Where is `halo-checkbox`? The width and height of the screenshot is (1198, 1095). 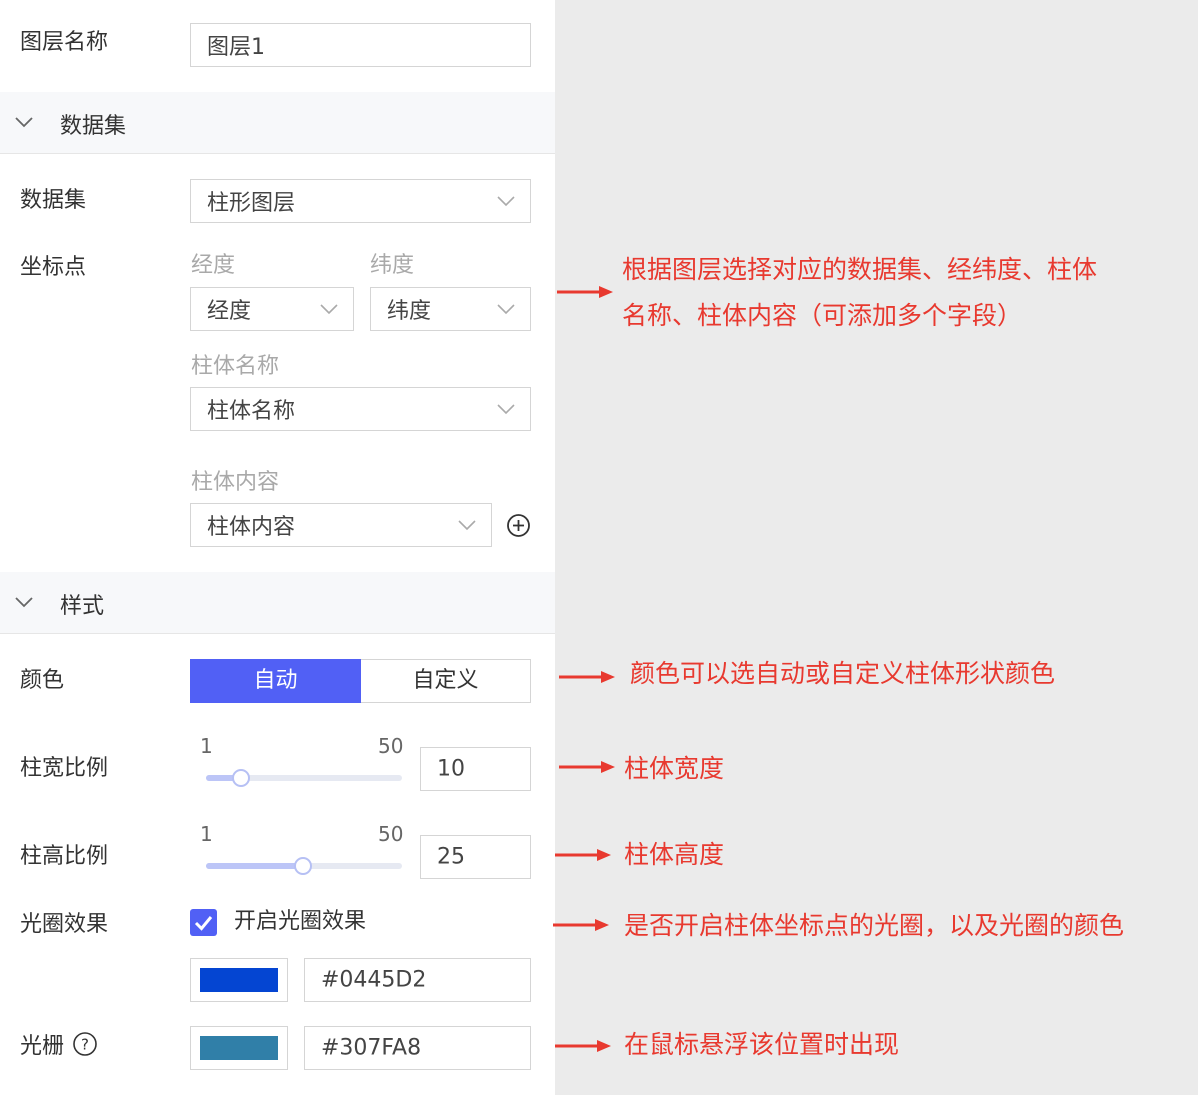
halo-checkbox is located at coordinates (203, 922).